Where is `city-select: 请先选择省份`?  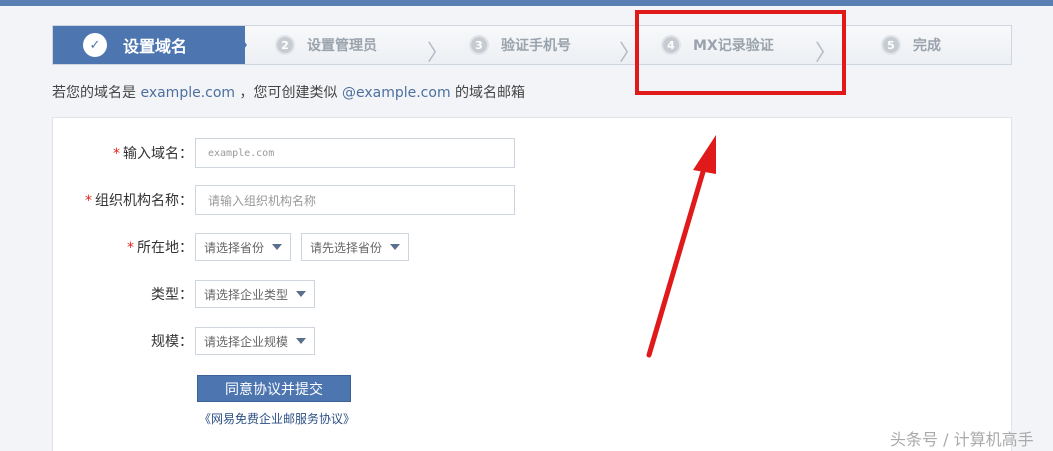 city-select: 请先选择省份 is located at coordinates (355, 247).